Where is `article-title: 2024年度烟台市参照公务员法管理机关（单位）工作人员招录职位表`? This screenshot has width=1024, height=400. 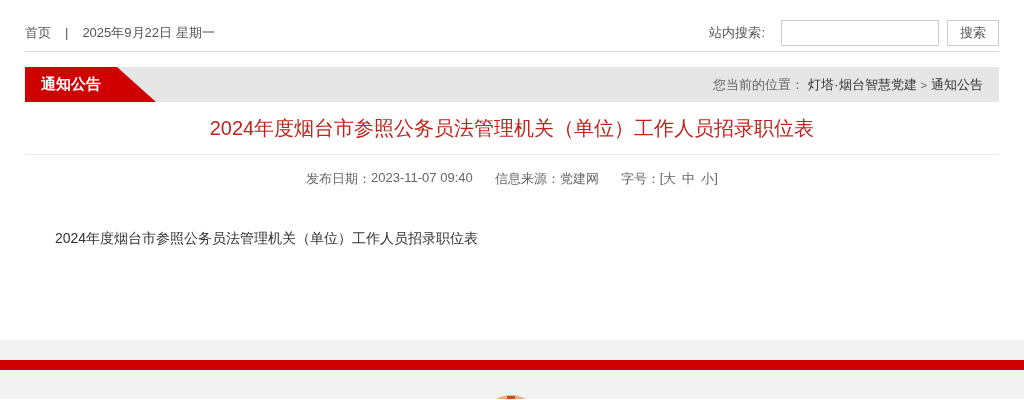
article-title: 2024年度烟台市参照公务员法管理机关（单位）工作人员招录职位表 is located at coordinates (512, 128).